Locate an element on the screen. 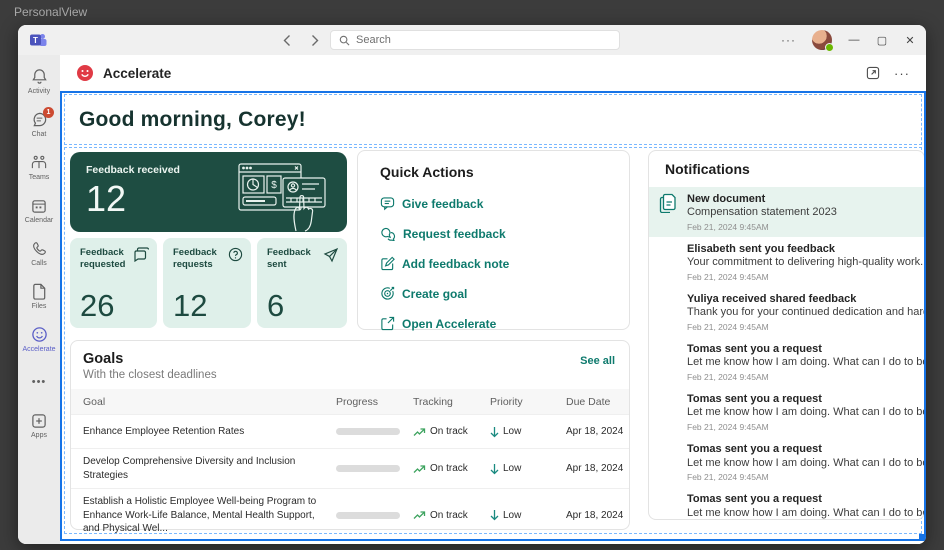 This screenshot has width=944, height=550. due-date: Apr 18, 2024 is located at coordinates (595, 515).